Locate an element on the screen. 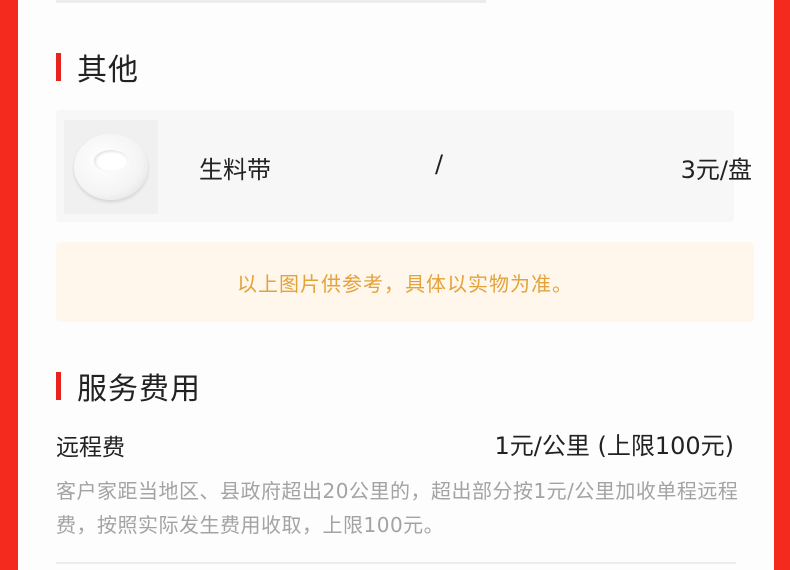 The image size is (790, 570). fee-name: 远程费 is located at coordinates (90, 448).